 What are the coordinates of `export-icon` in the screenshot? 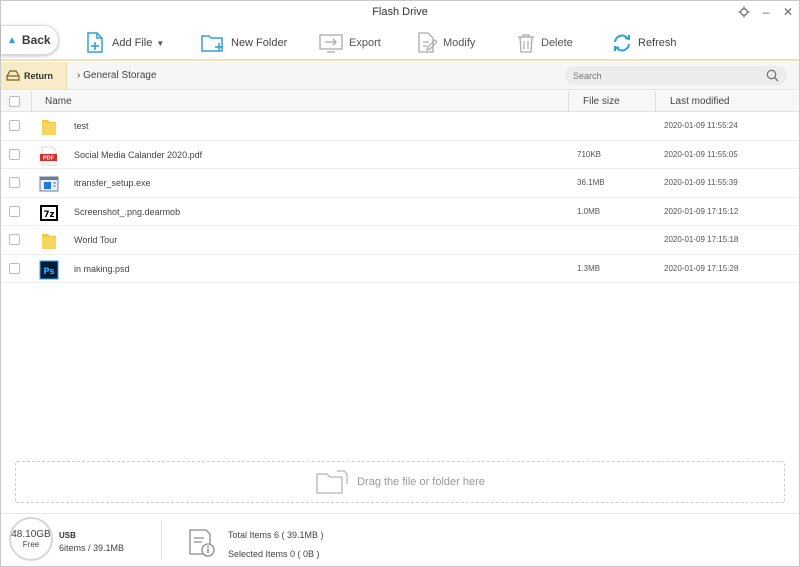 It's located at (331, 43).